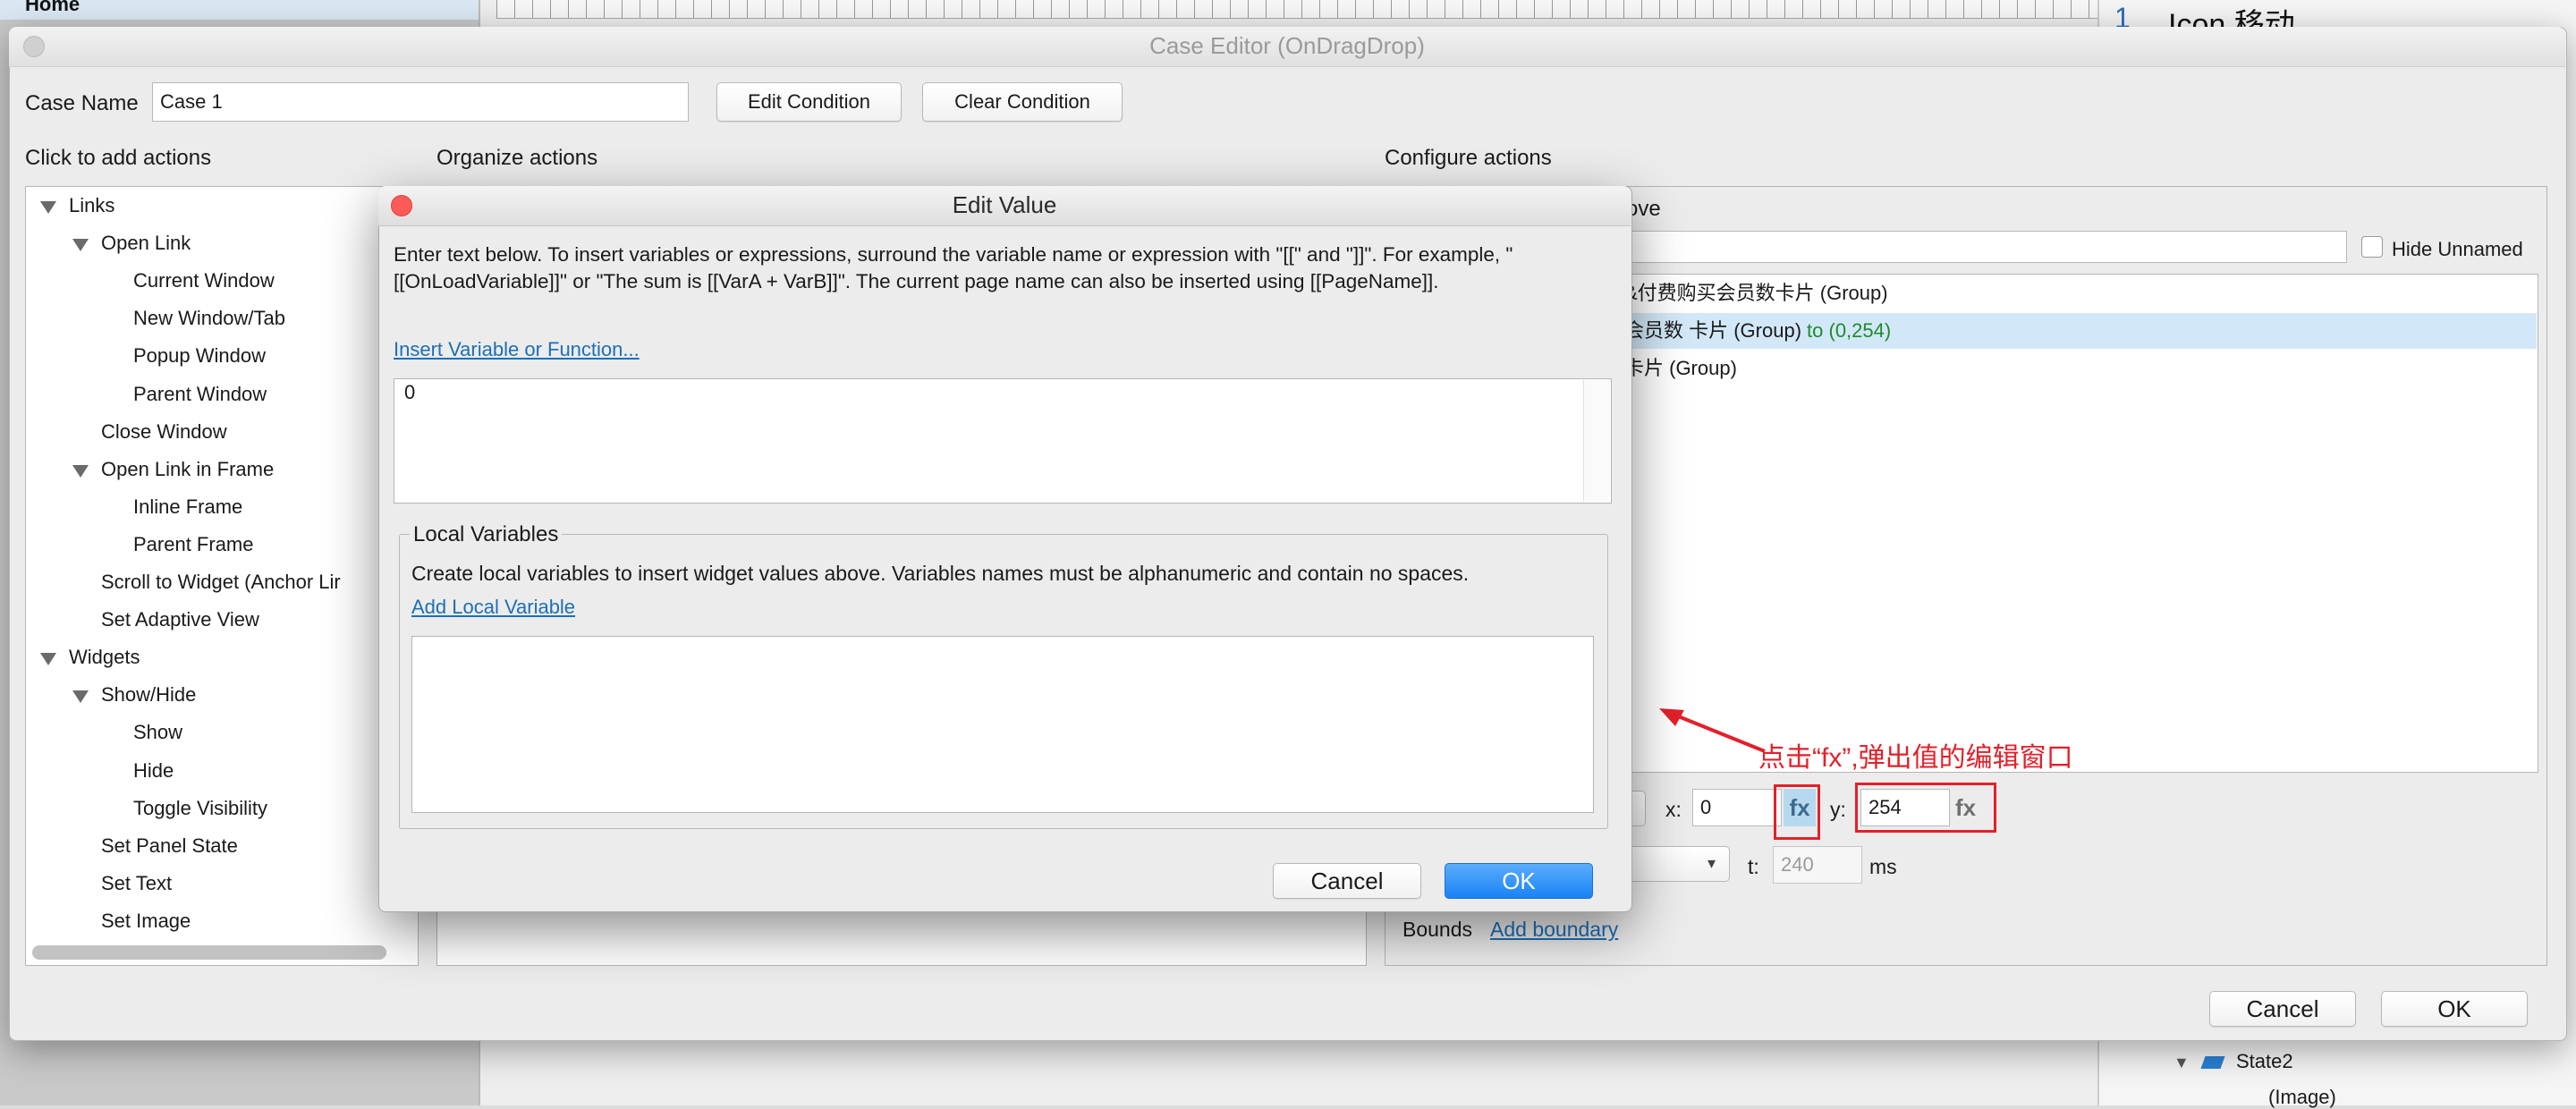 The width and height of the screenshot is (2576, 1109). What do you see at coordinates (1756, 293) in the screenshot?
I see `widget-row-label: &付费购买会员数卡片 (Group)` at bounding box center [1756, 293].